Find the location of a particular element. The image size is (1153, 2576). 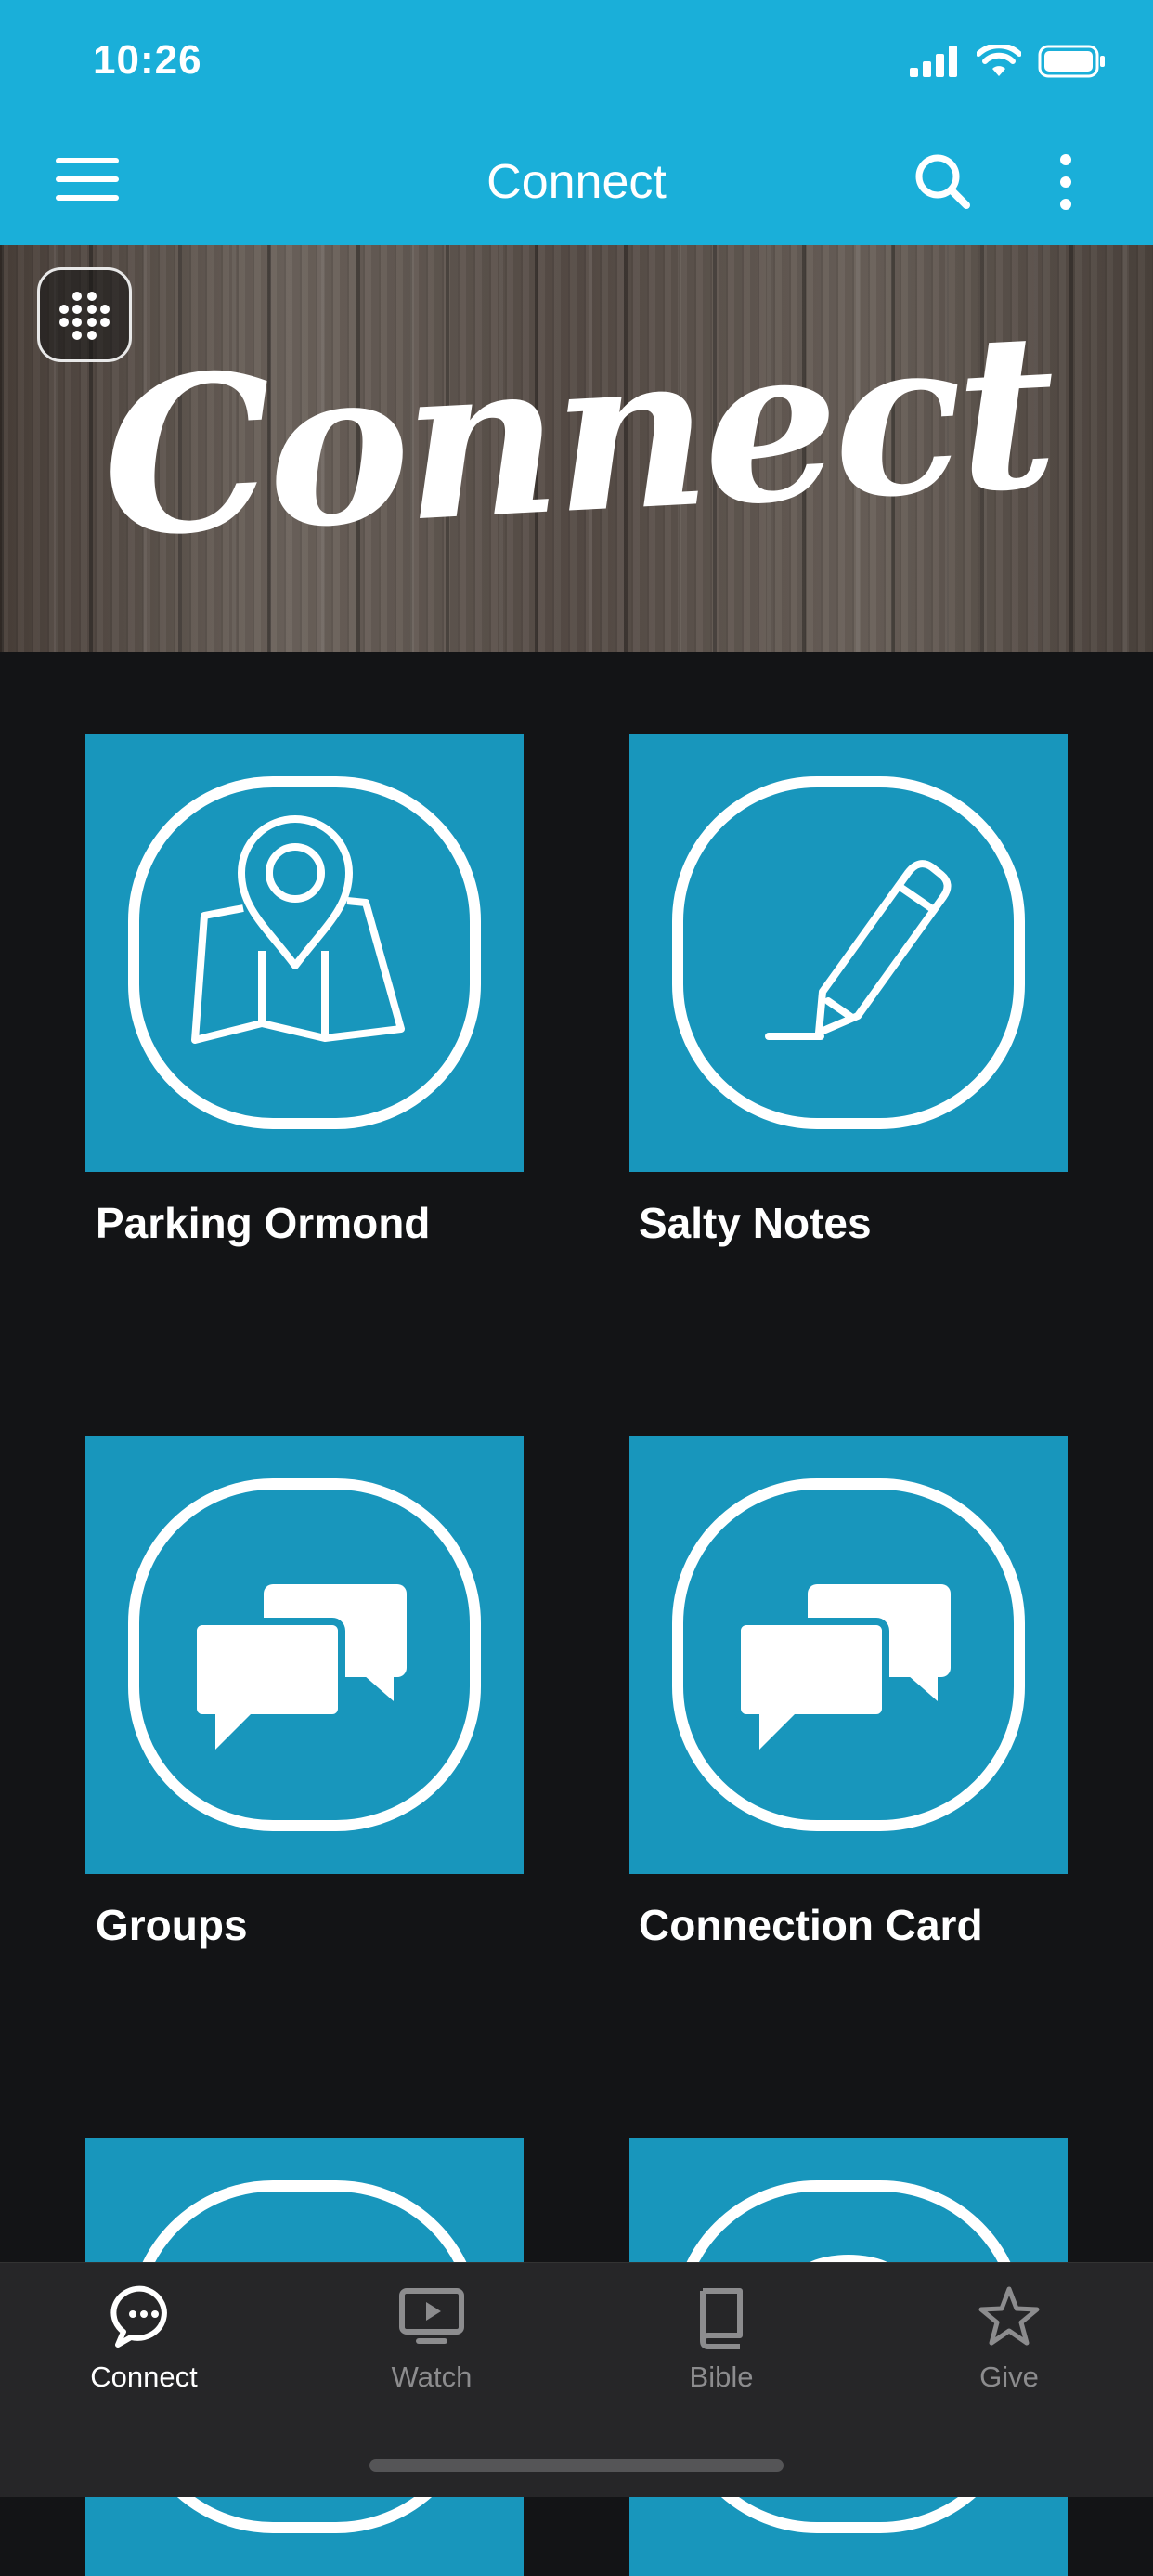

tab-watch: Watch is located at coordinates (432, 2338).